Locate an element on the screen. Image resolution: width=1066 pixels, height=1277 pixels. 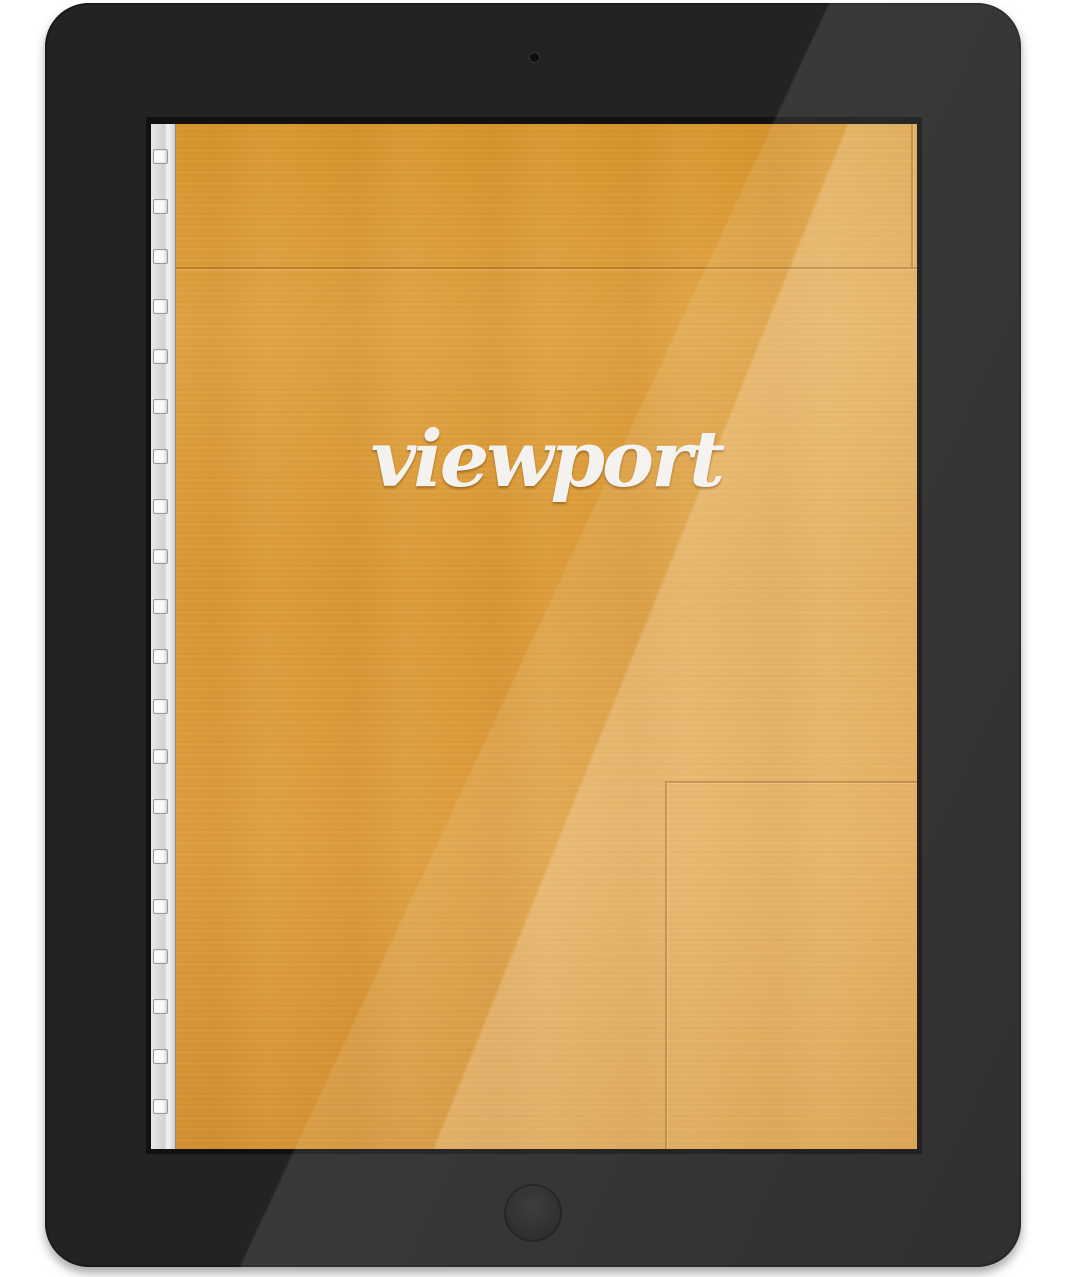
home-button is located at coordinates (533, 1213).